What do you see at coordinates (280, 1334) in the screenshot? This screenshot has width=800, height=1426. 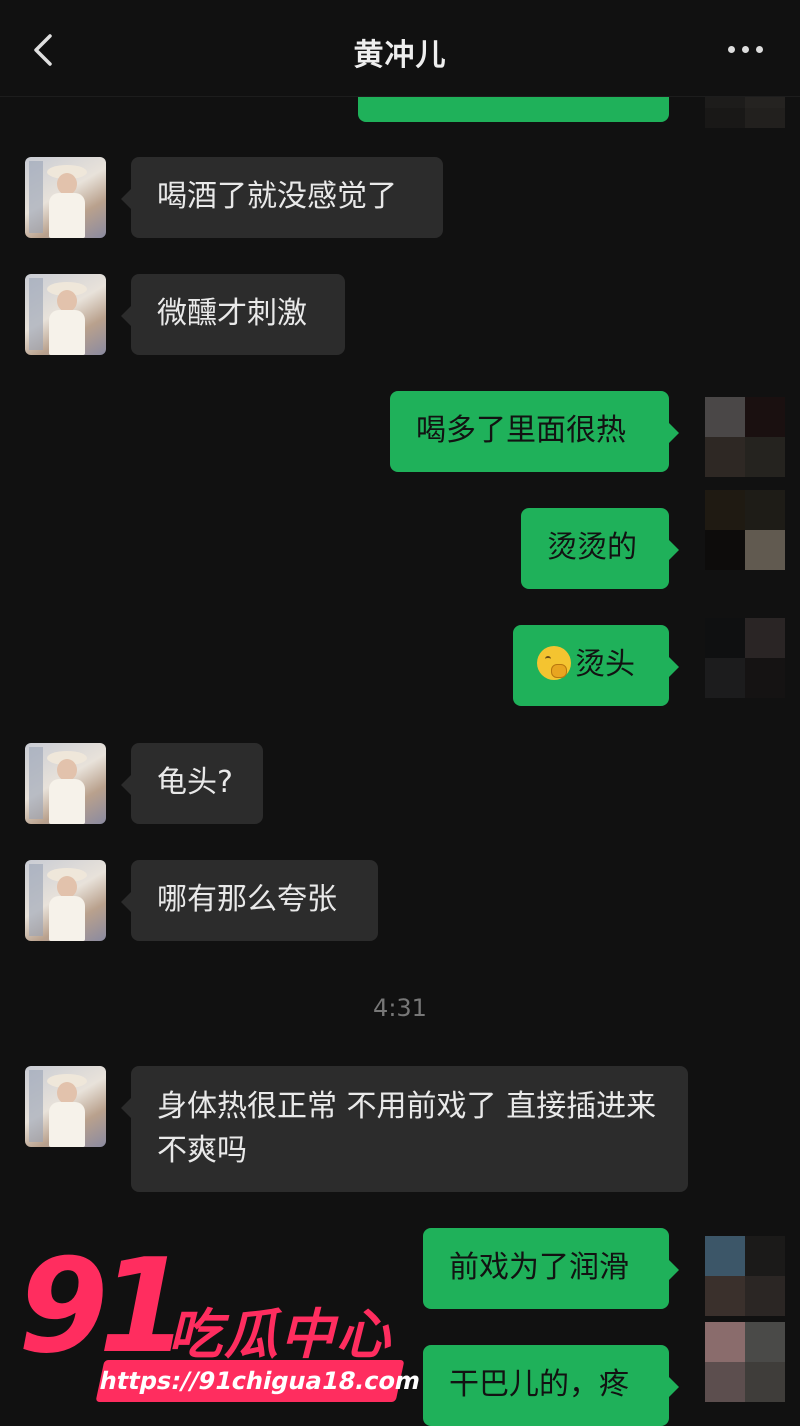 I see `watermark-brand-name: 吃瓜中心` at bounding box center [280, 1334].